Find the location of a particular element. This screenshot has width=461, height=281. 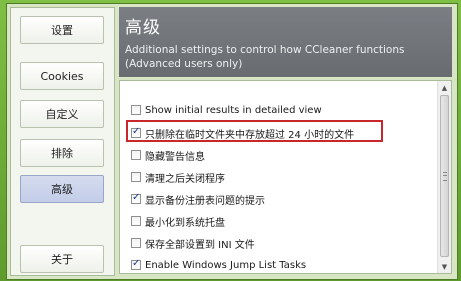

option-label: 清理之后关闭程序 is located at coordinates (185, 179).